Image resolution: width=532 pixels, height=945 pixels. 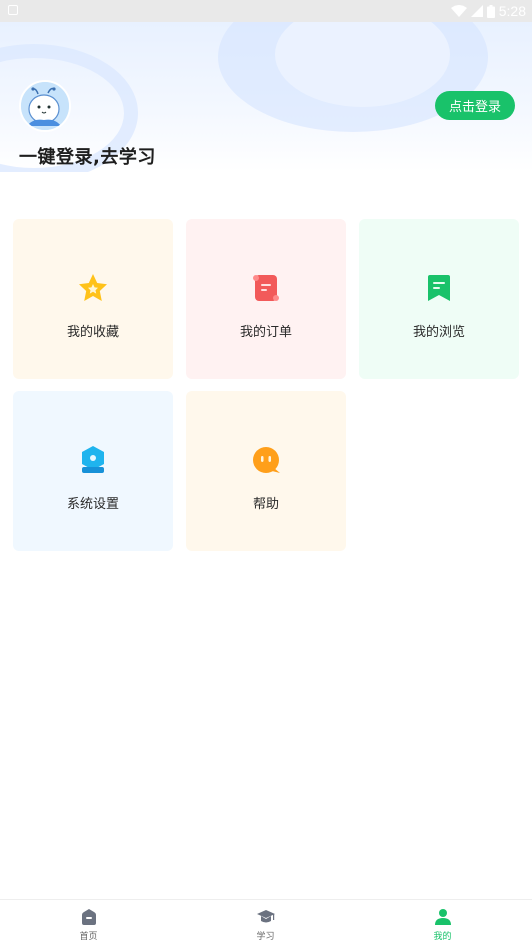 What do you see at coordinates (88, 917) in the screenshot?
I see `home-icon` at bounding box center [88, 917].